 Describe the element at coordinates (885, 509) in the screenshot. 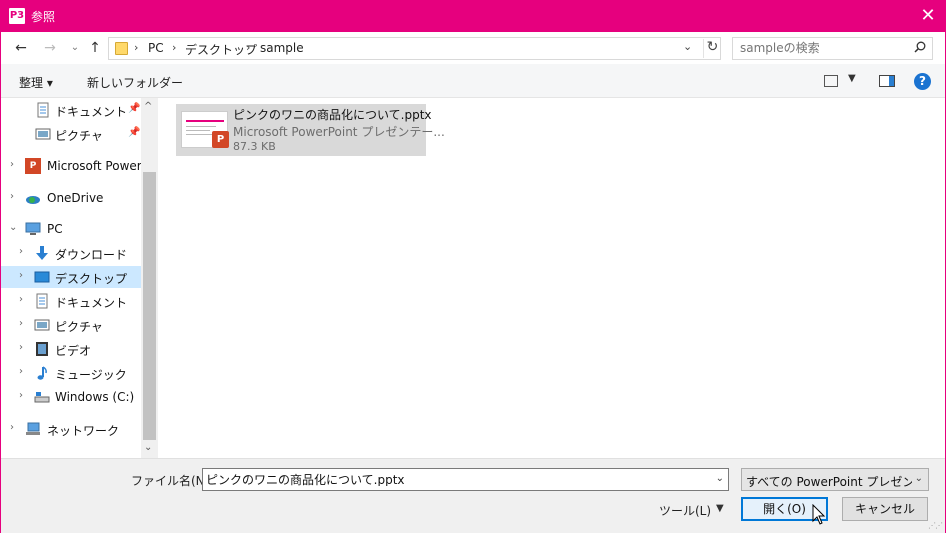

I see `cancel-button: キャンセル` at that location.